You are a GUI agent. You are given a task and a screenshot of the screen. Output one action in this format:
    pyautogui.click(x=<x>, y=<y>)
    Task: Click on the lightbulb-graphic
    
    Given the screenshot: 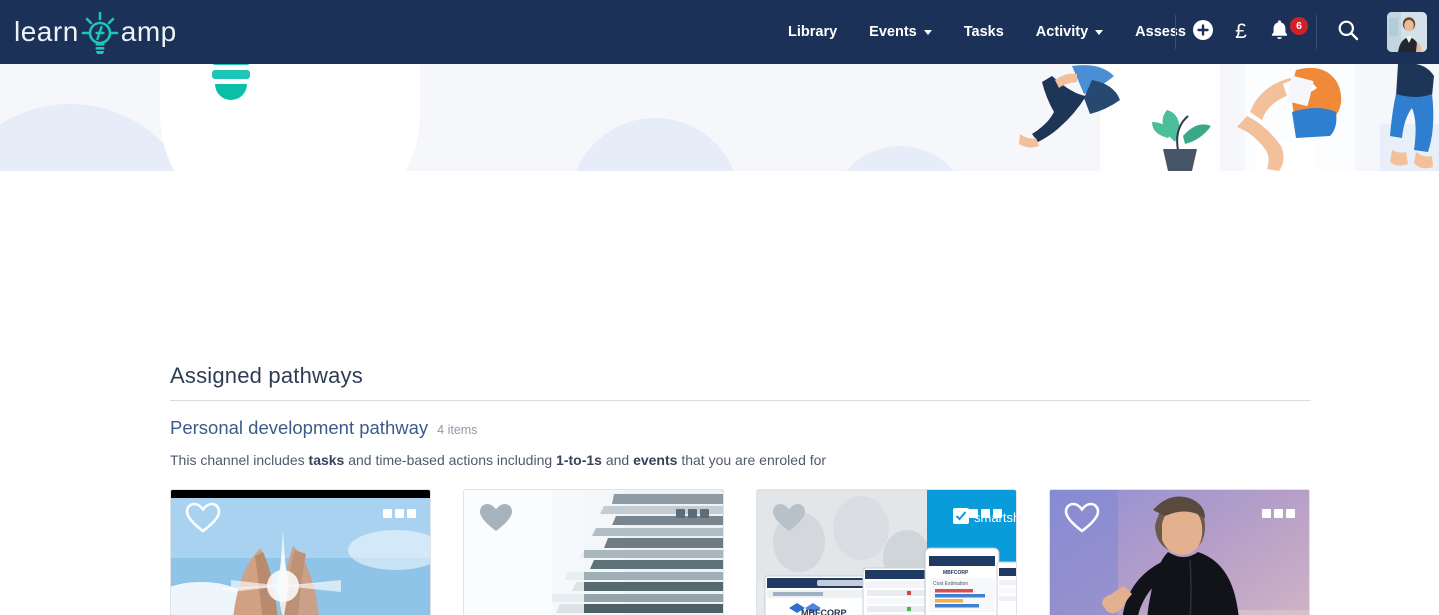 What is the action you would take?
    pyautogui.click(x=231, y=88)
    